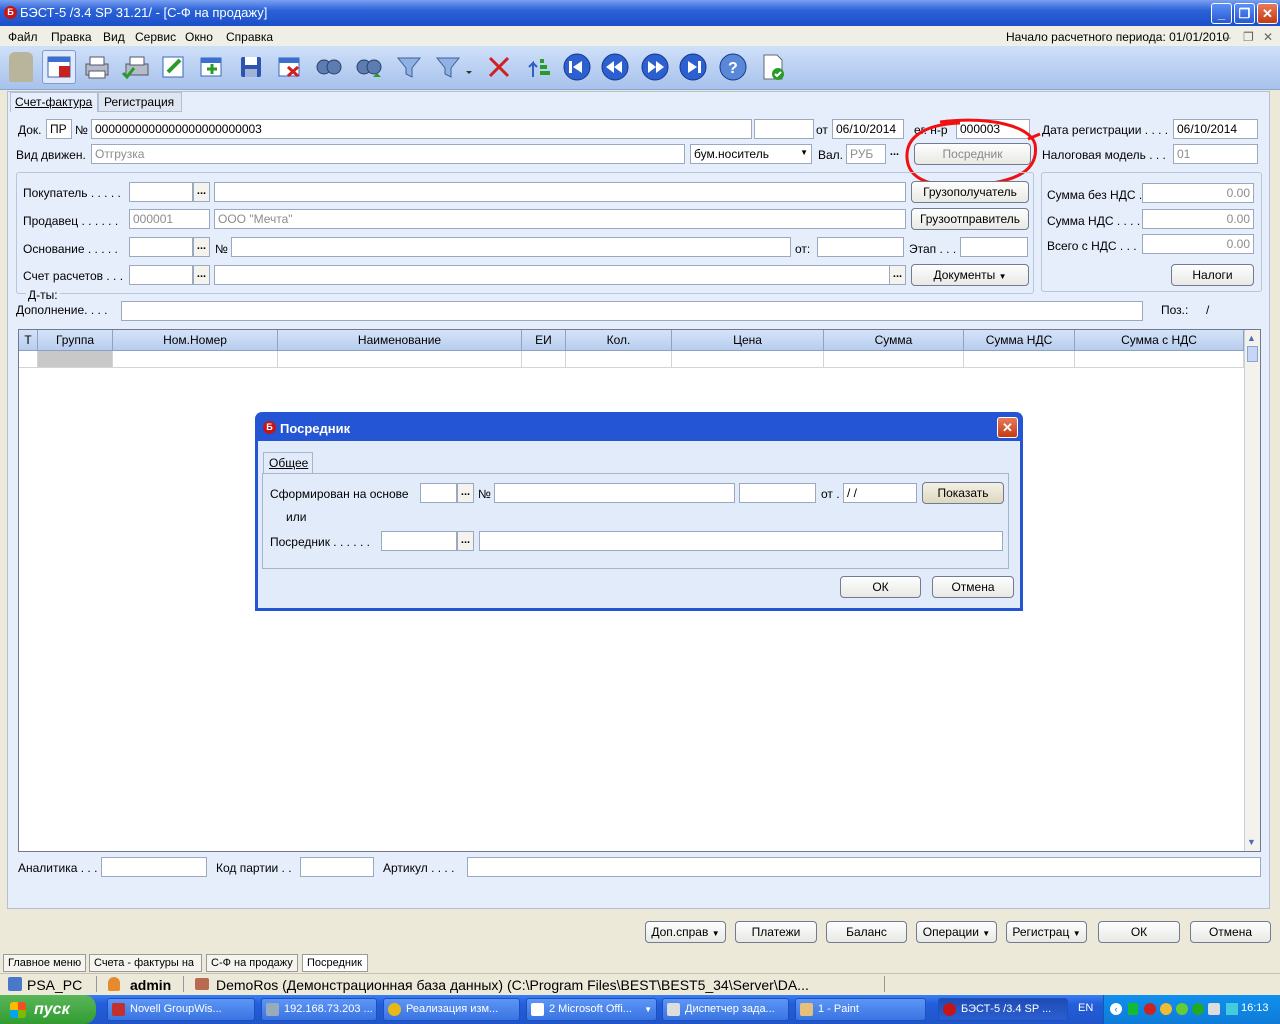  I want to click on tray-expand-icon: ‹, so click(1116, 1009).